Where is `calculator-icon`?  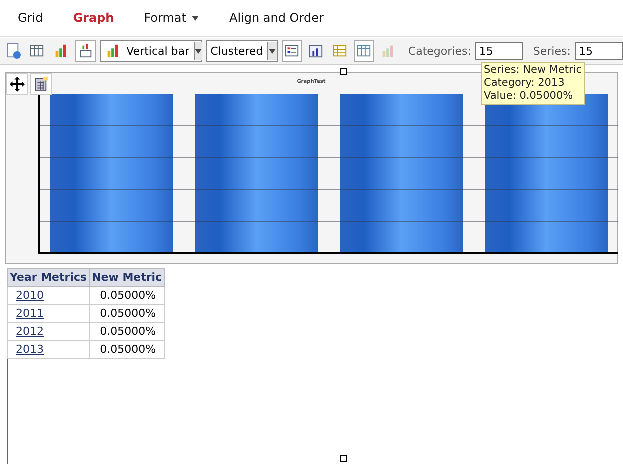
calculator-icon is located at coordinates (41, 84).